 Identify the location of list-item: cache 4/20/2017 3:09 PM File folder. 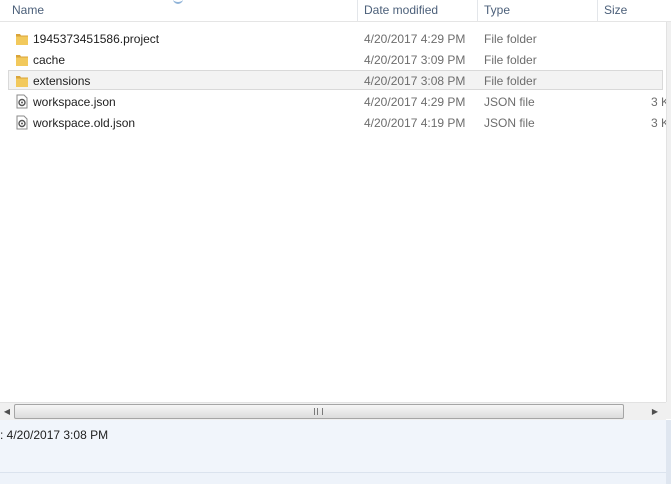
(335, 59).